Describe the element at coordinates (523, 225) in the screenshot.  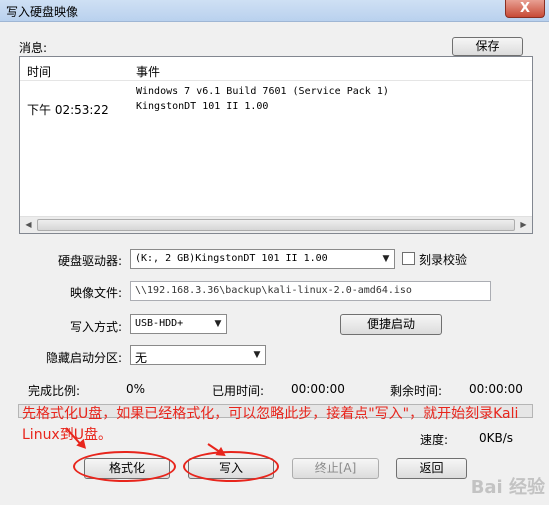
I see `scroll-right-icon: ▶` at that location.